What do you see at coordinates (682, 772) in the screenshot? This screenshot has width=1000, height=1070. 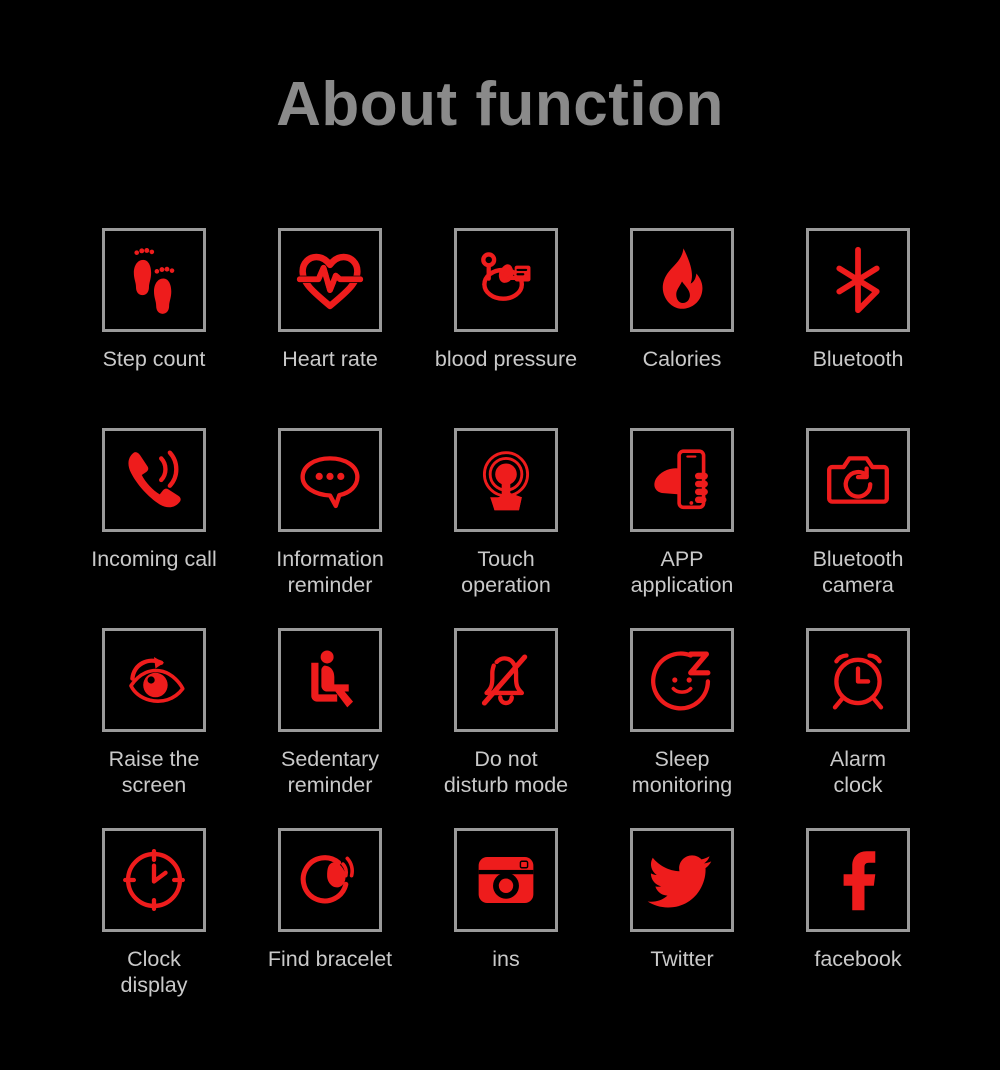 I see `function-label: Sleep monitoring` at bounding box center [682, 772].